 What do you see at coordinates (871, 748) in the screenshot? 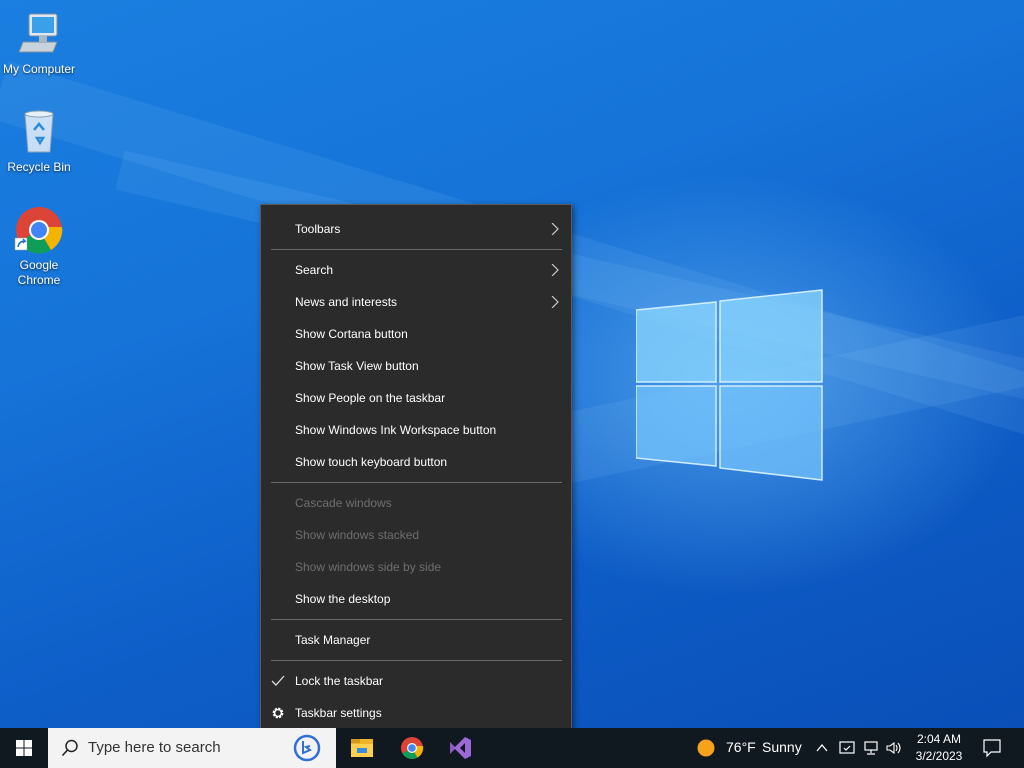
I see `network-icon` at bounding box center [871, 748].